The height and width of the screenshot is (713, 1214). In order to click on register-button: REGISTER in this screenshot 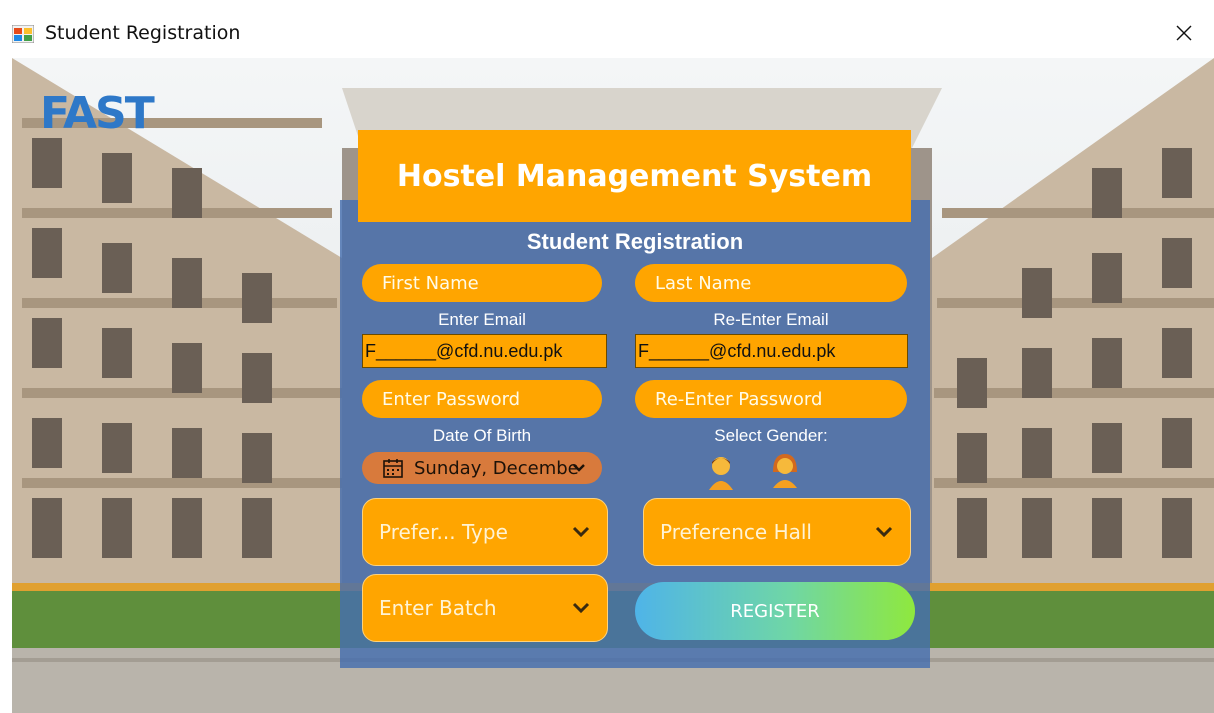, I will do `click(775, 611)`.